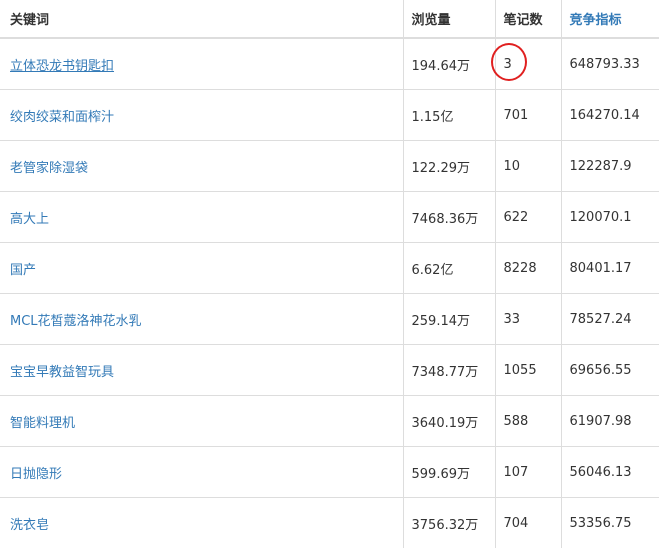  I want to click on table-row: 洗衣皂 3756.32万 704 53356.75, so click(329, 522).